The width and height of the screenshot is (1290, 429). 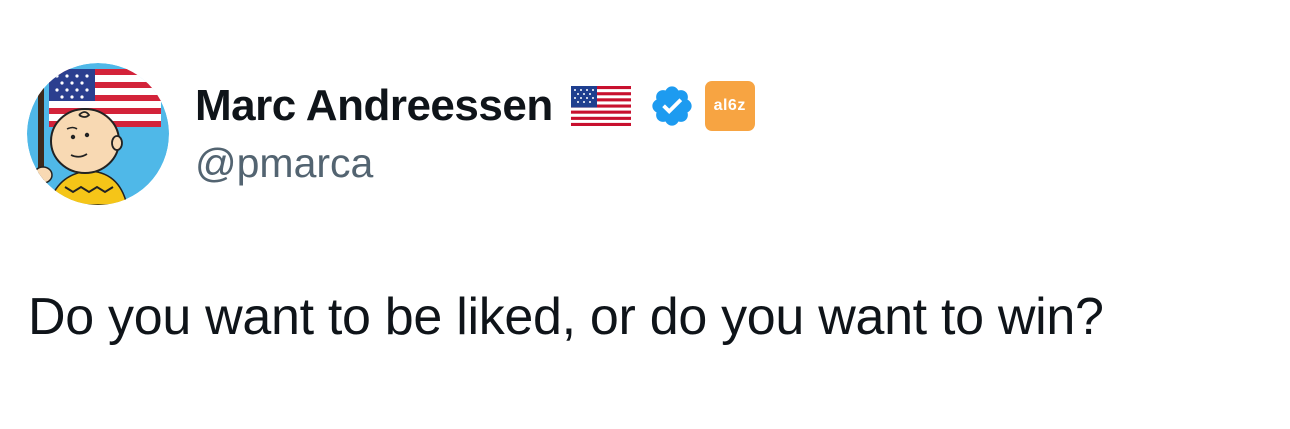 I want to click on avatar, so click(x=98, y=134).